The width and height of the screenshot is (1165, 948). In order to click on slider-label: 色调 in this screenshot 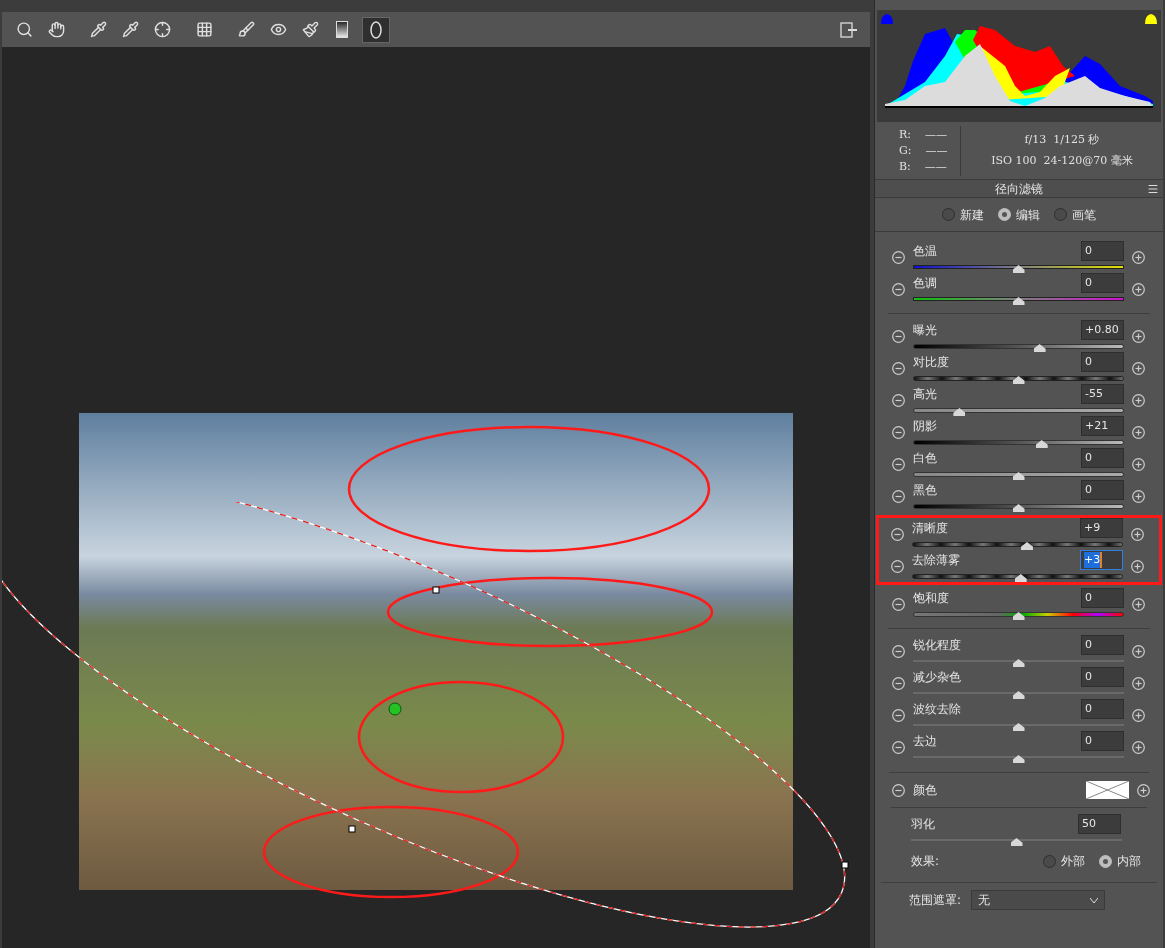, I will do `click(925, 283)`.